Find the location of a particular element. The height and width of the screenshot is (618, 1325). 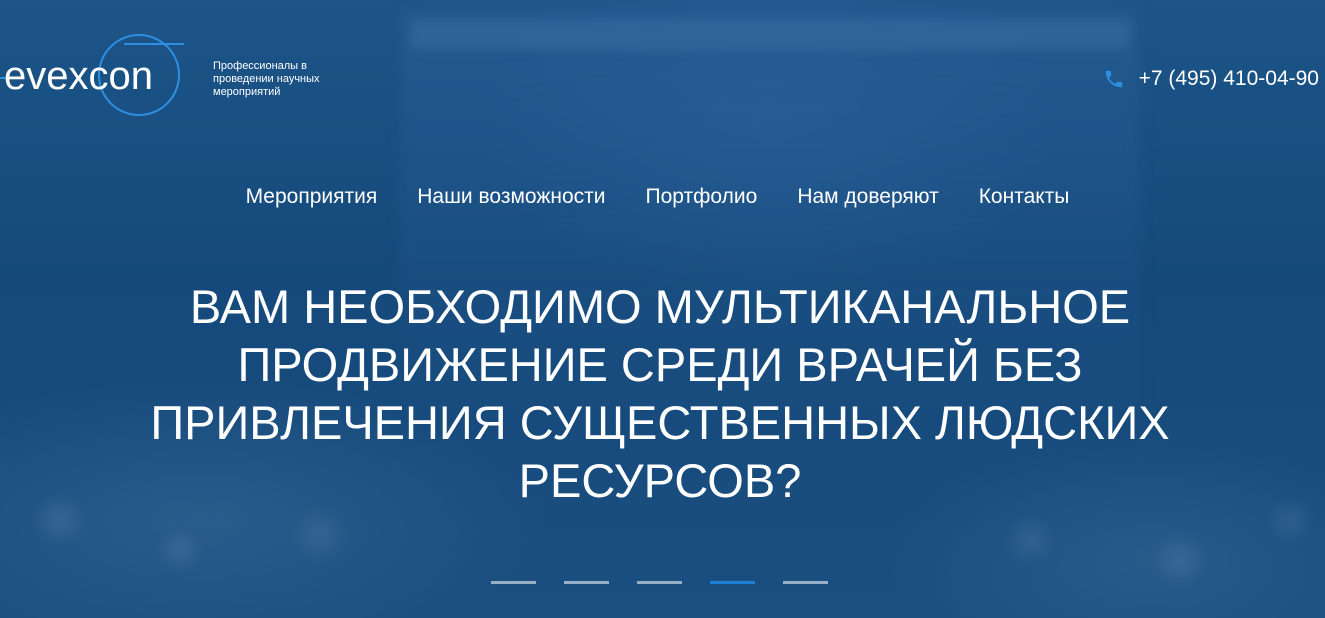

slider-pagination is located at coordinates (659, 582).